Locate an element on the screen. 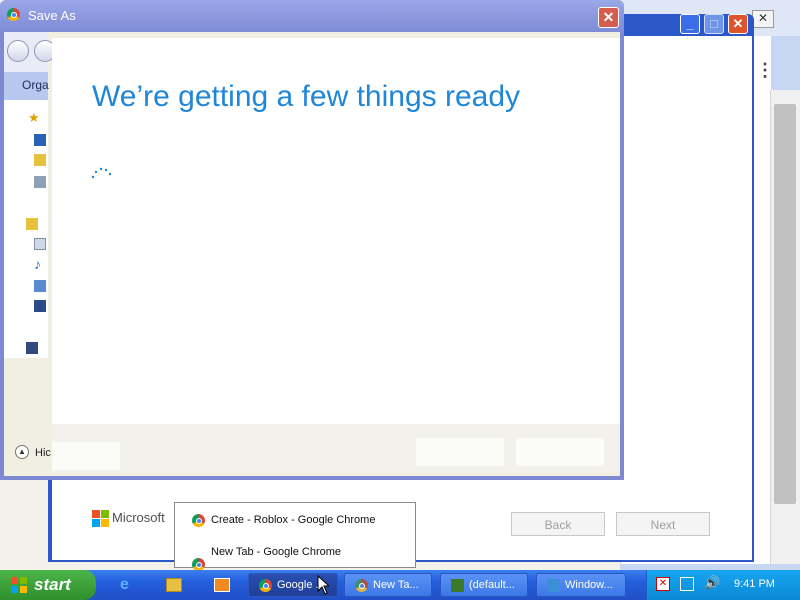 The height and width of the screenshot is (600, 800). music-icon: ♪ is located at coordinates (40, 264).